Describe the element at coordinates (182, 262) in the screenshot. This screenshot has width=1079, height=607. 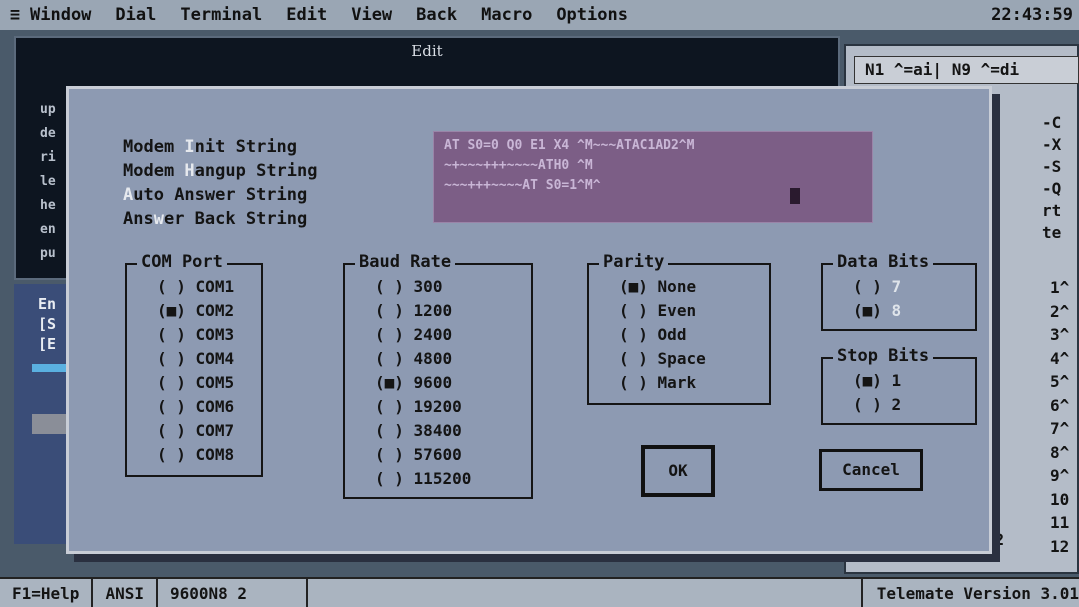
I see `com-port-title: COM Port` at that location.